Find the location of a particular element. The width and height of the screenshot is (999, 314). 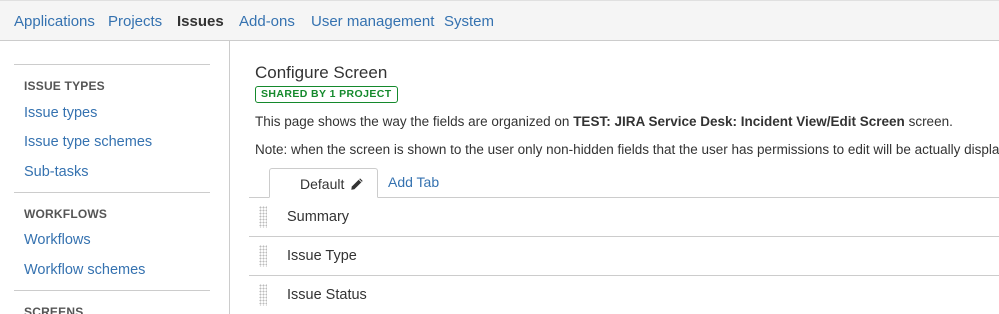

tab-default-label: Default is located at coordinates (322, 184).